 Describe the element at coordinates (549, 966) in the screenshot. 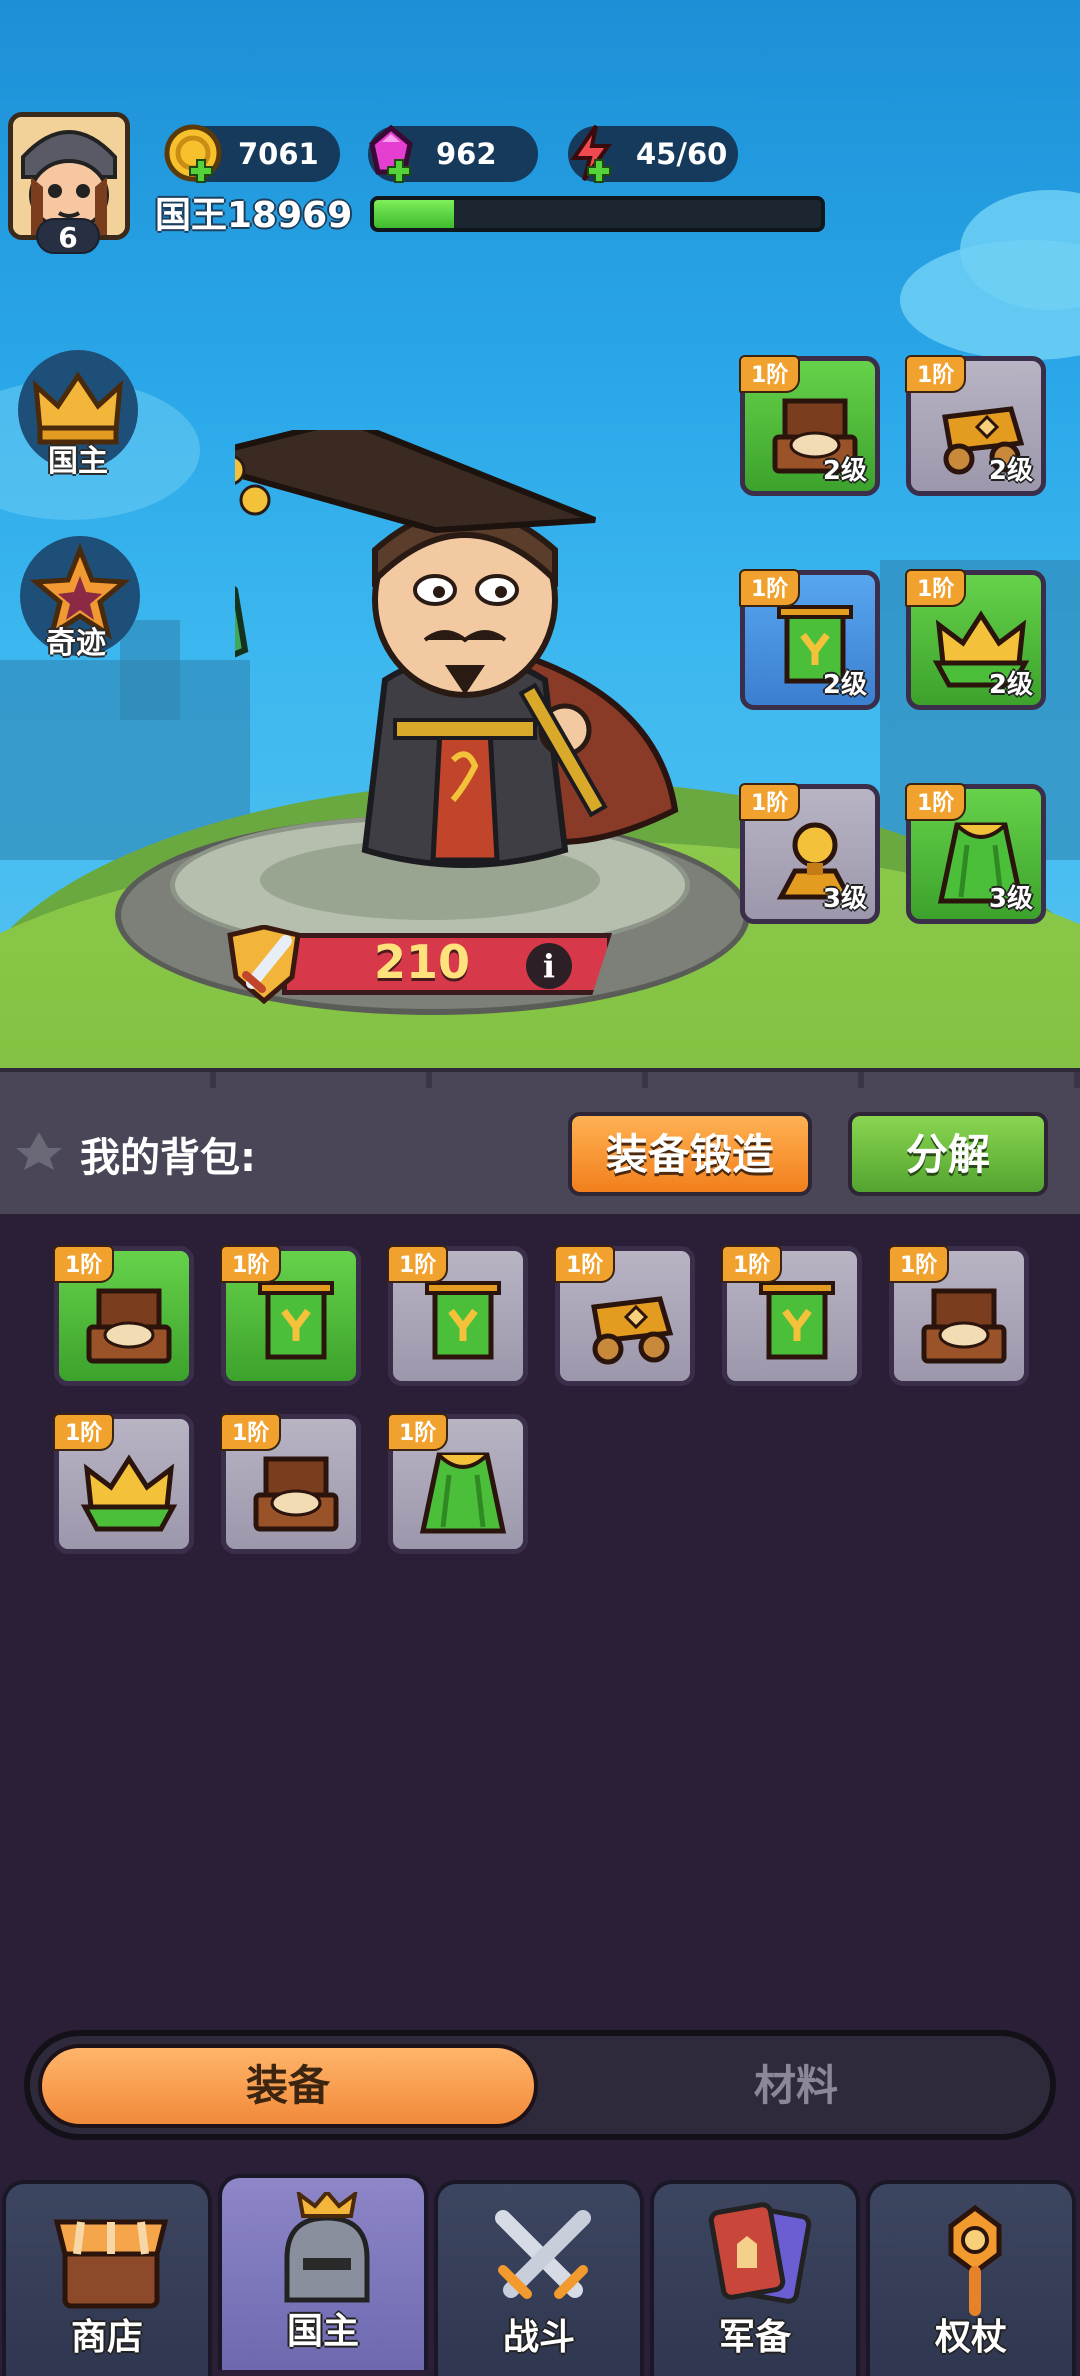

I see `info-icon: i` at that location.